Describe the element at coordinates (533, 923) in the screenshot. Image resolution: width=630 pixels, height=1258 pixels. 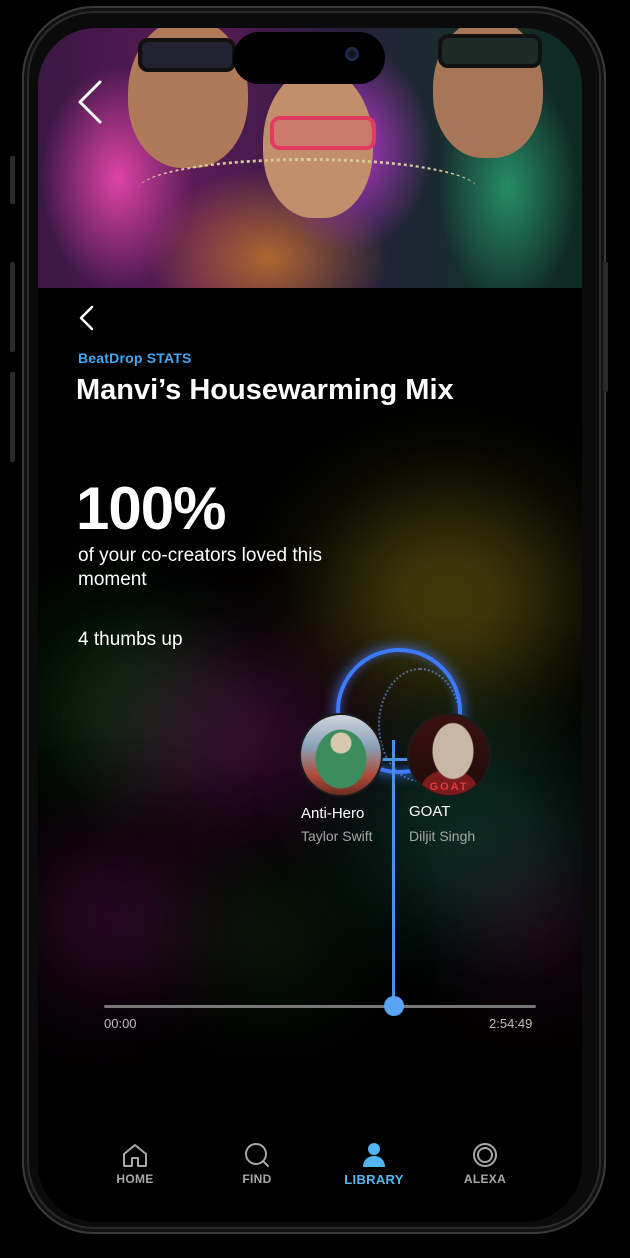
I see `glow-pink-right` at that location.